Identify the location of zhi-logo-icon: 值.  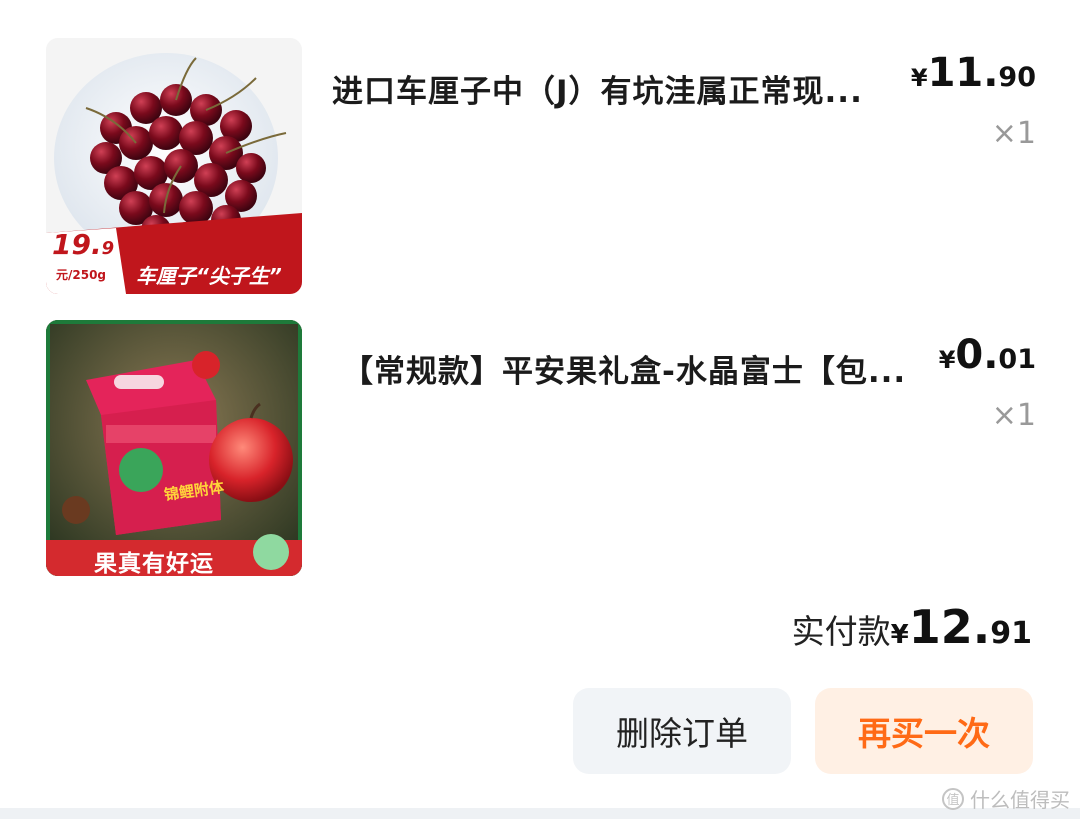
(953, 798).